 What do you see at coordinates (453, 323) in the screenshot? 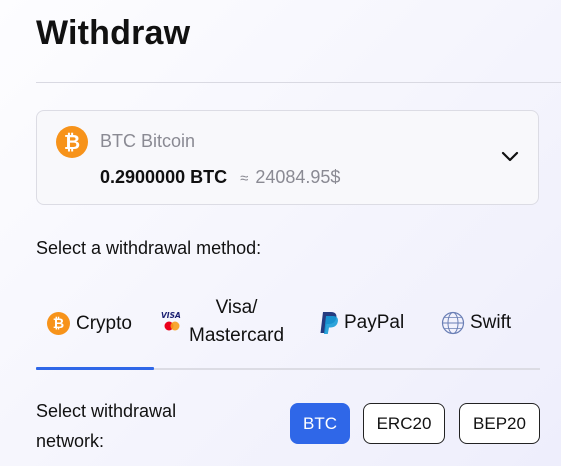
I see `swift-icon` at bounding box center [453, 323].